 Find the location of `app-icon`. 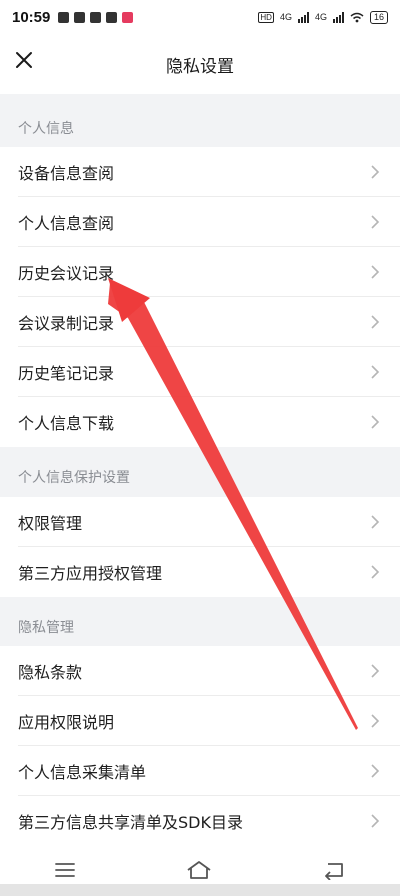

app-icon is located at coordinates (112, 17).